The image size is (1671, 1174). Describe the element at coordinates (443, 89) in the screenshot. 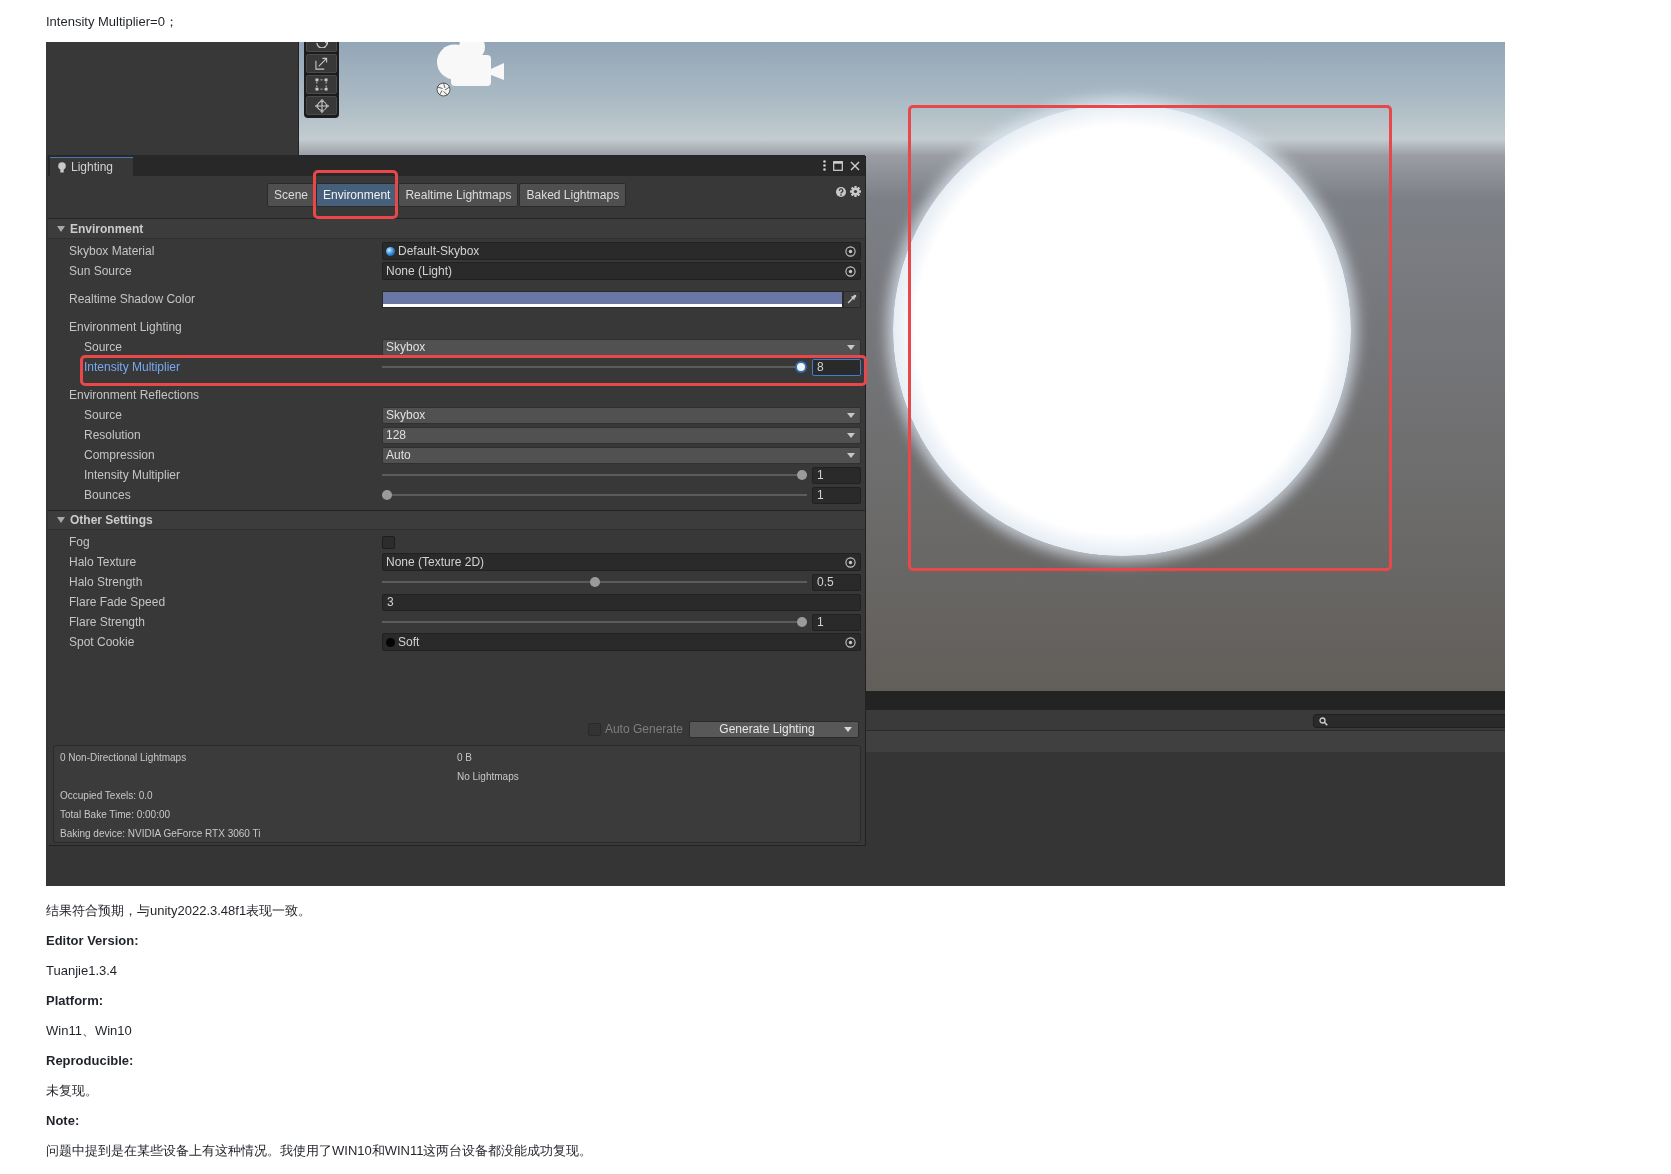

I see `aperture-icon` at that location.